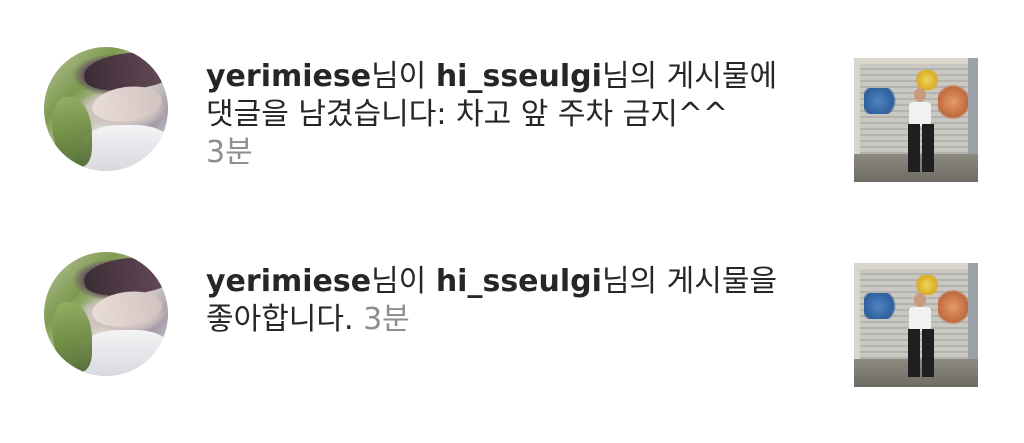 The height and width of the screenshot is (443, 1024). I want to click on notification-text-part: 님의 게시물에, so click(689, 76).